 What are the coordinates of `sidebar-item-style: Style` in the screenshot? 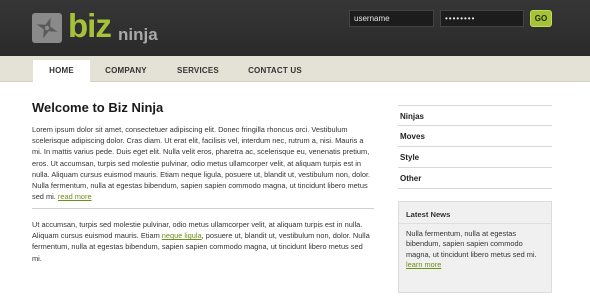 It's located at (475, 157).